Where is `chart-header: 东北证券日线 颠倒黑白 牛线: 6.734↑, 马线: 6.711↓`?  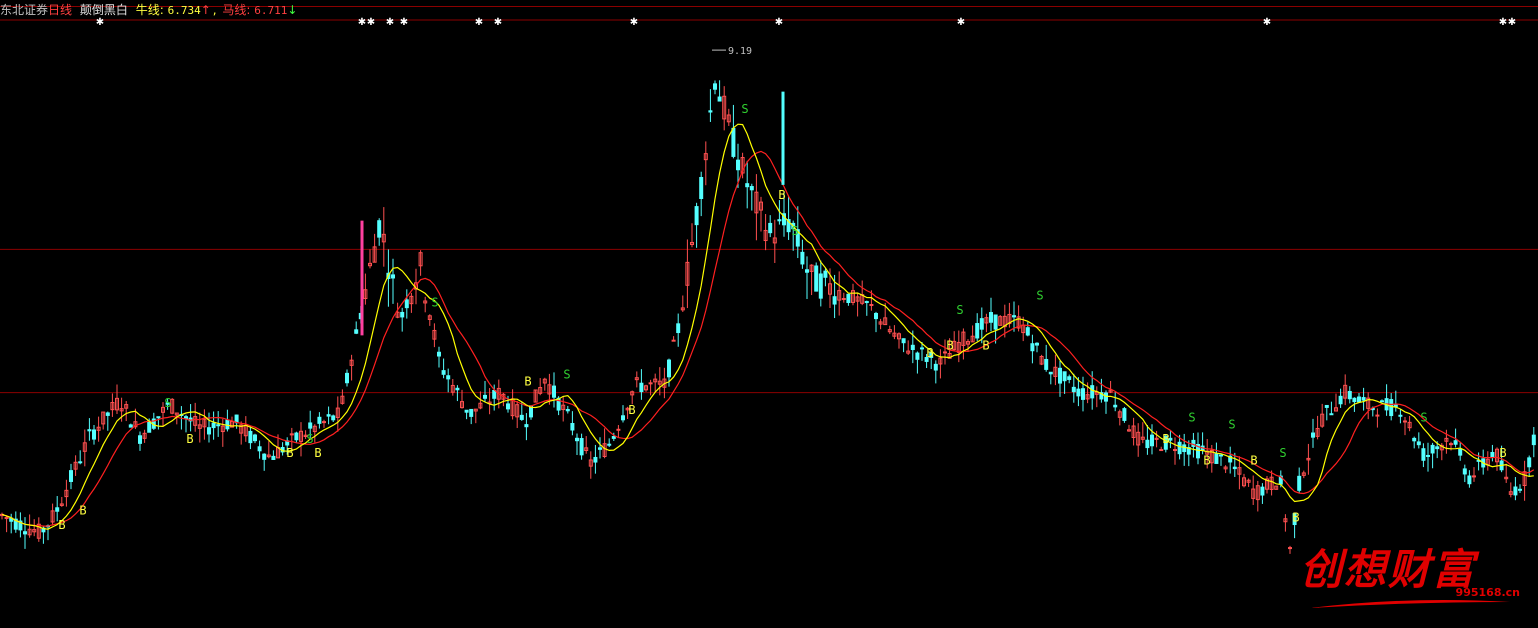
chart-header: 东北证券日线 颠倒黑白 牛线: 6.734↑, 马线: 6.711↓ is located at coordinates (149, 10).